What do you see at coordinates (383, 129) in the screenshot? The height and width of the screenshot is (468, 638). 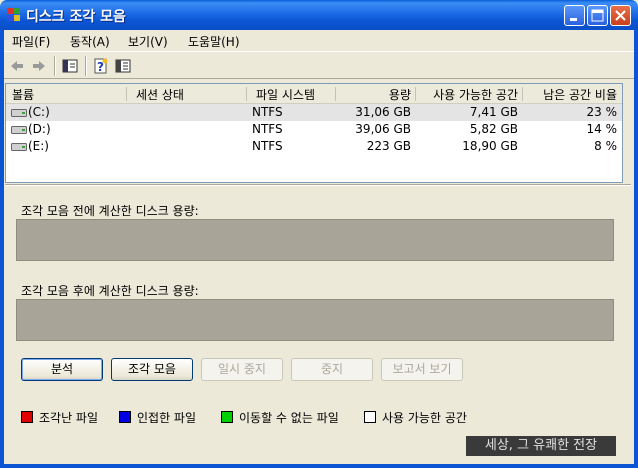 I see `capacity: 39,06 GB` at bounding box center [383, 129].